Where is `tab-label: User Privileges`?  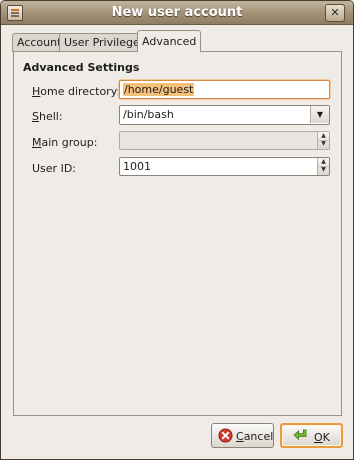 tab-label: User Privileges is located at coordinates (105, 42).